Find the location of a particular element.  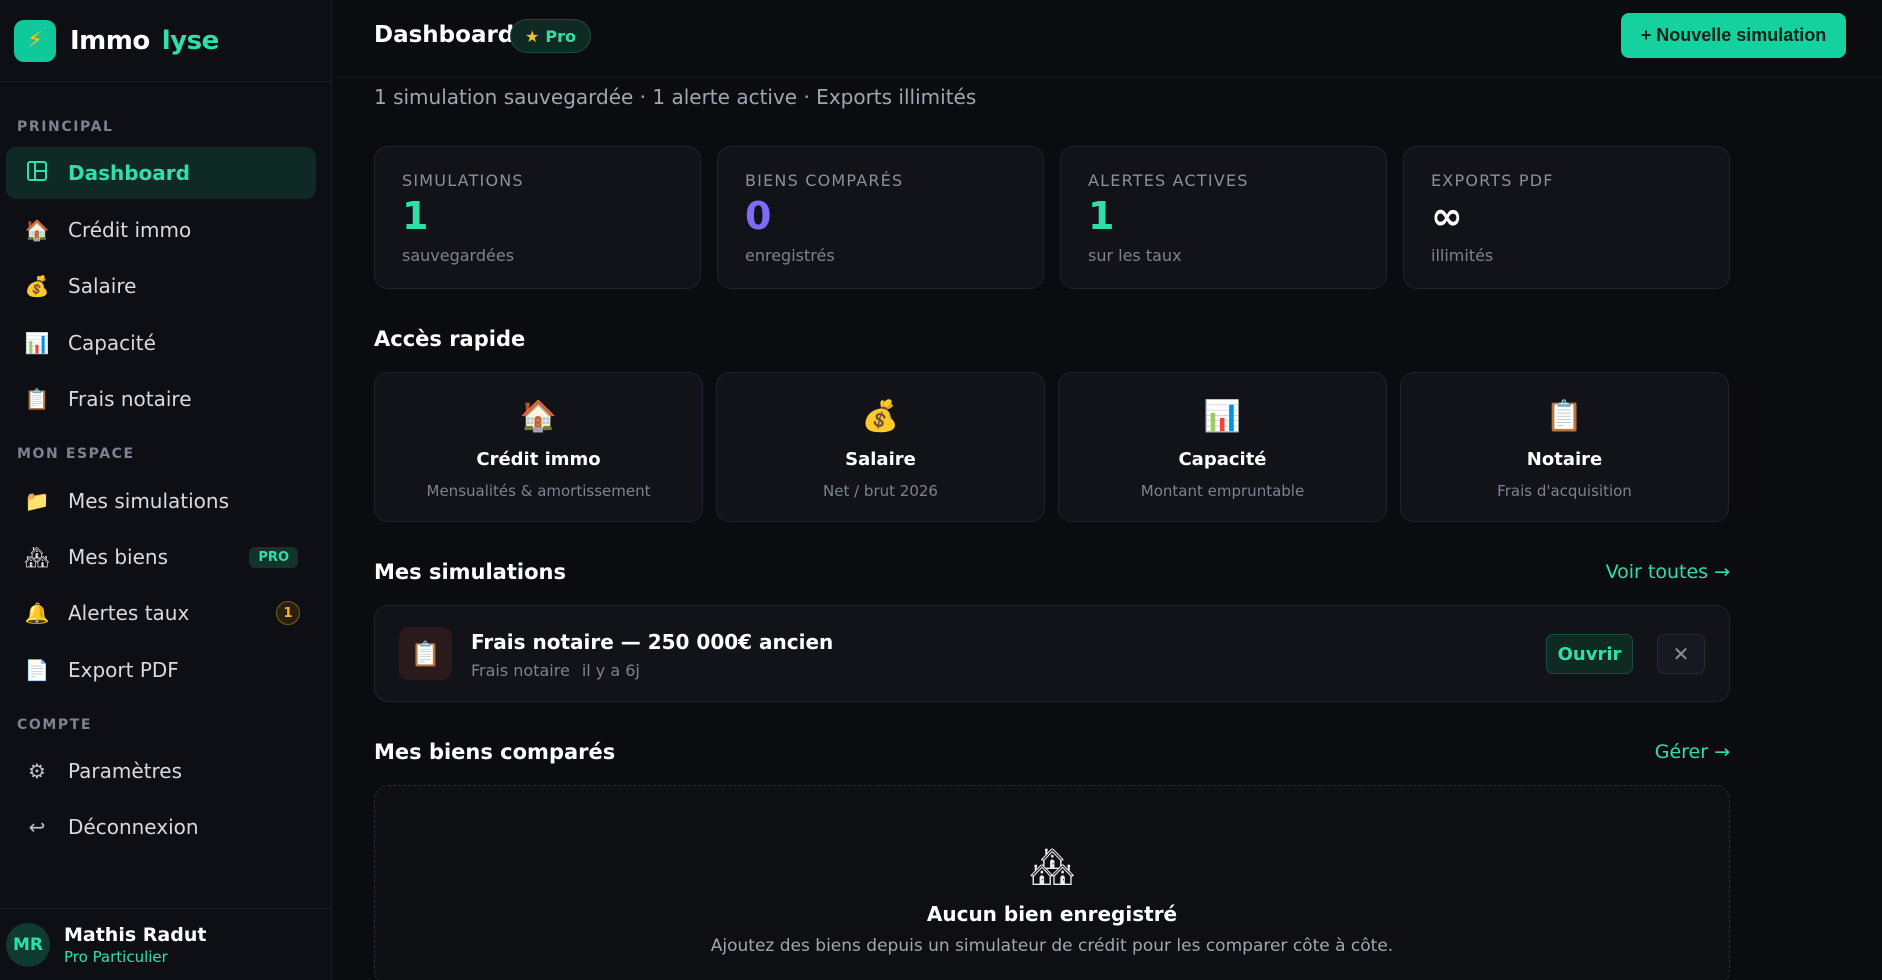

sidebar-item-alertes-taux: 🔔 Alertes taux 1 is located at coordinates (161, 613).